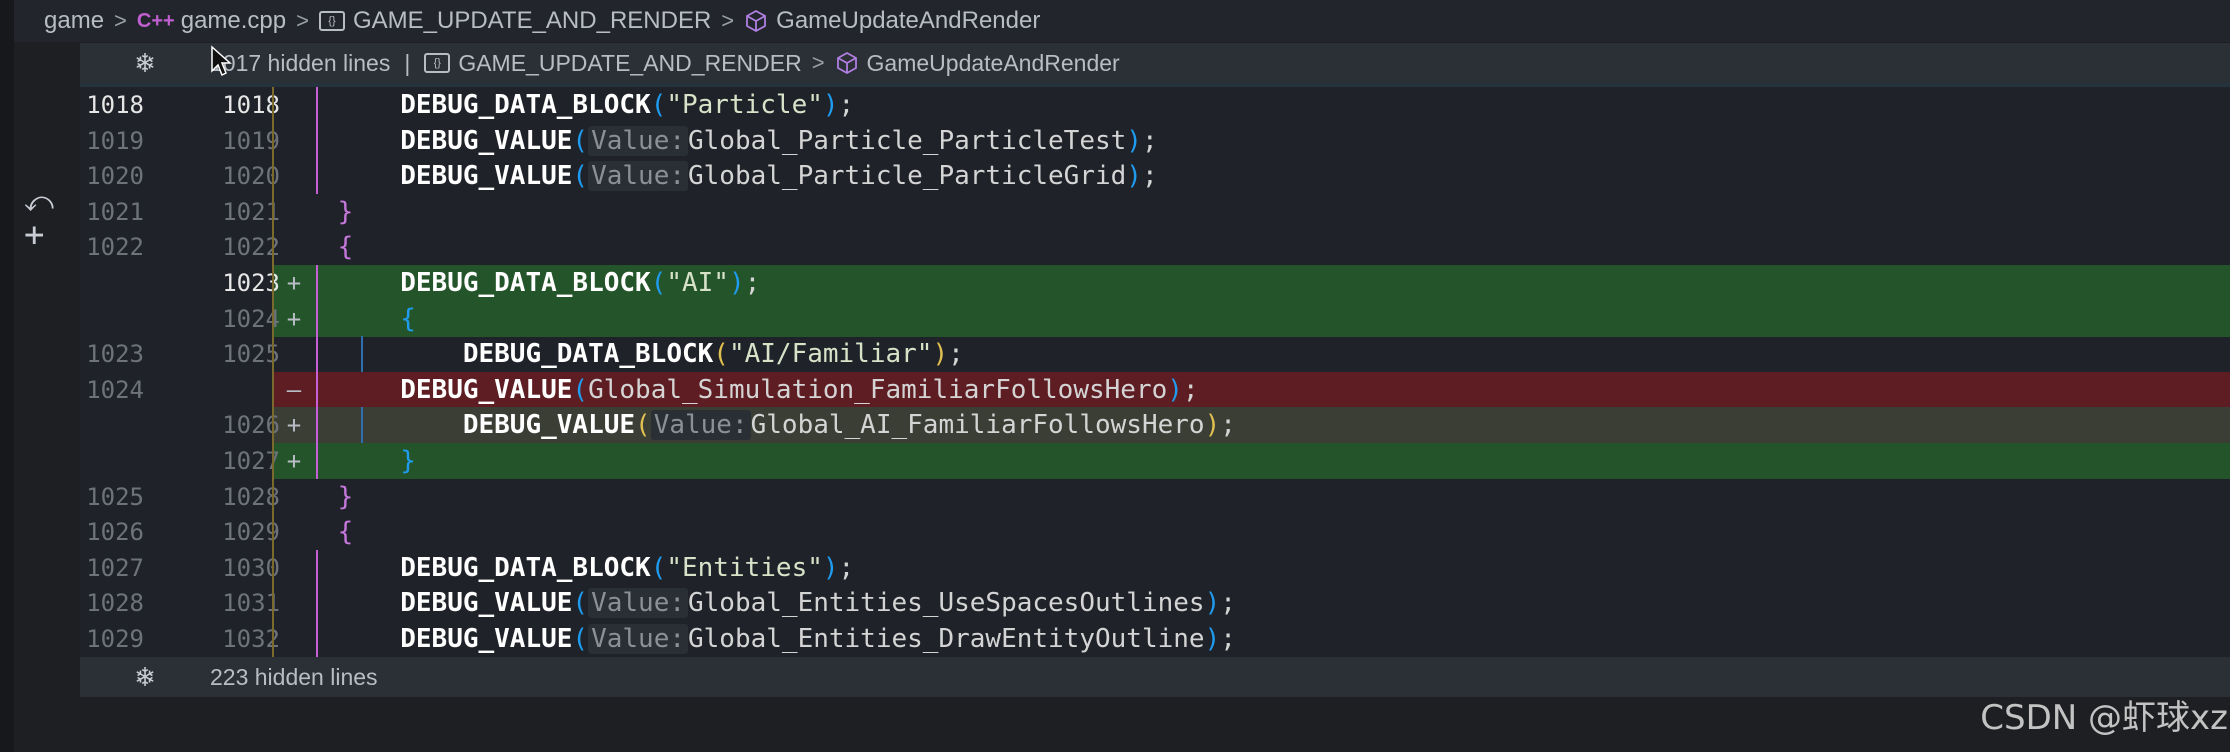 This screenshot has width=2230, height=752. Describe the element at coordinates (251, 211) in the screenshot. I see `line-number-modified-value: 1021` at that location.